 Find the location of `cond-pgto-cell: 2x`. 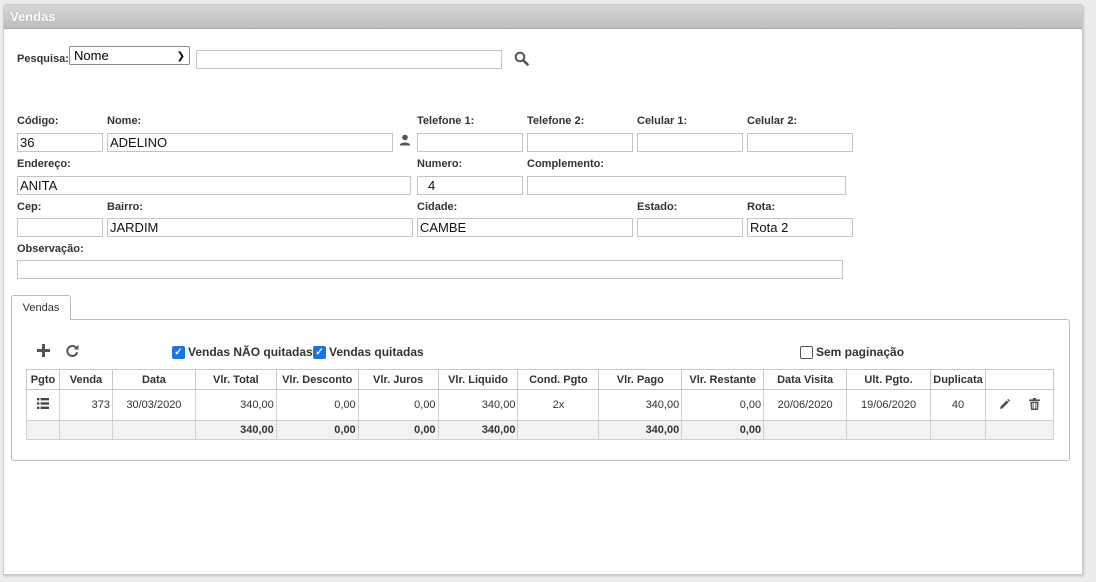

cond-pgto-cell: 2x is located at coordinates (558, 405).